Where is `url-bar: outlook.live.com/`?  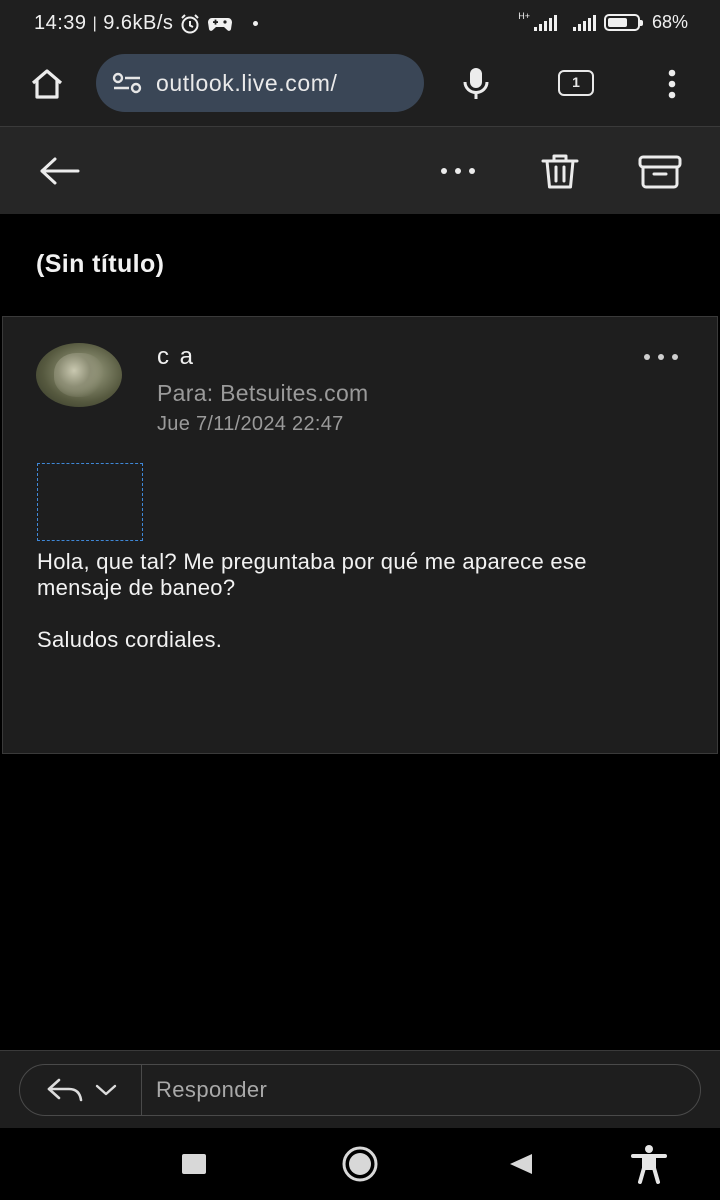
url-bar: outlook.live.com/ is located at coordinates (260, 83).